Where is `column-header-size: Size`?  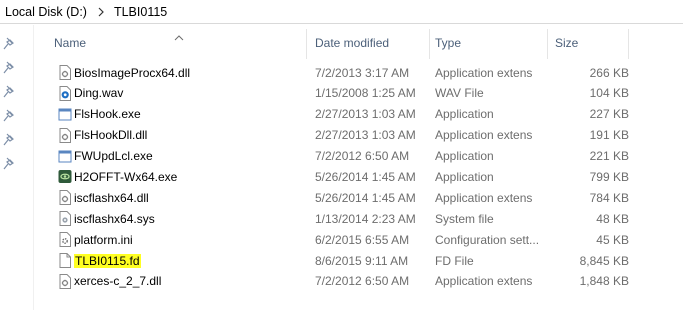
column-header-size: Size is located at coordinates (590, 43).